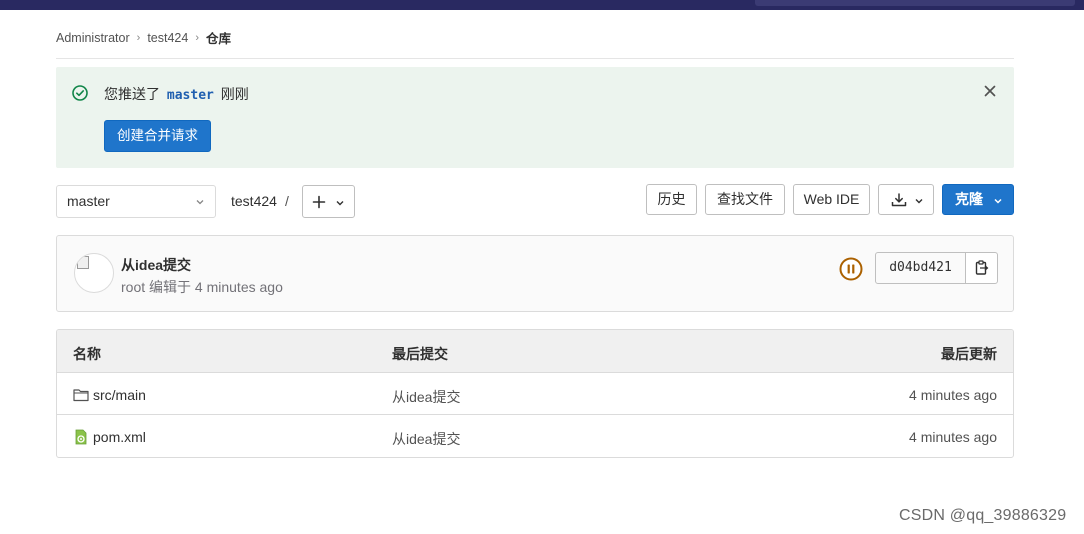 Image resolution: width=1084 pixels, height=534 pixels. Describe the element at coordinates (851, 269) in the screenshot. I see `pipeline-paused-icon` at that location.